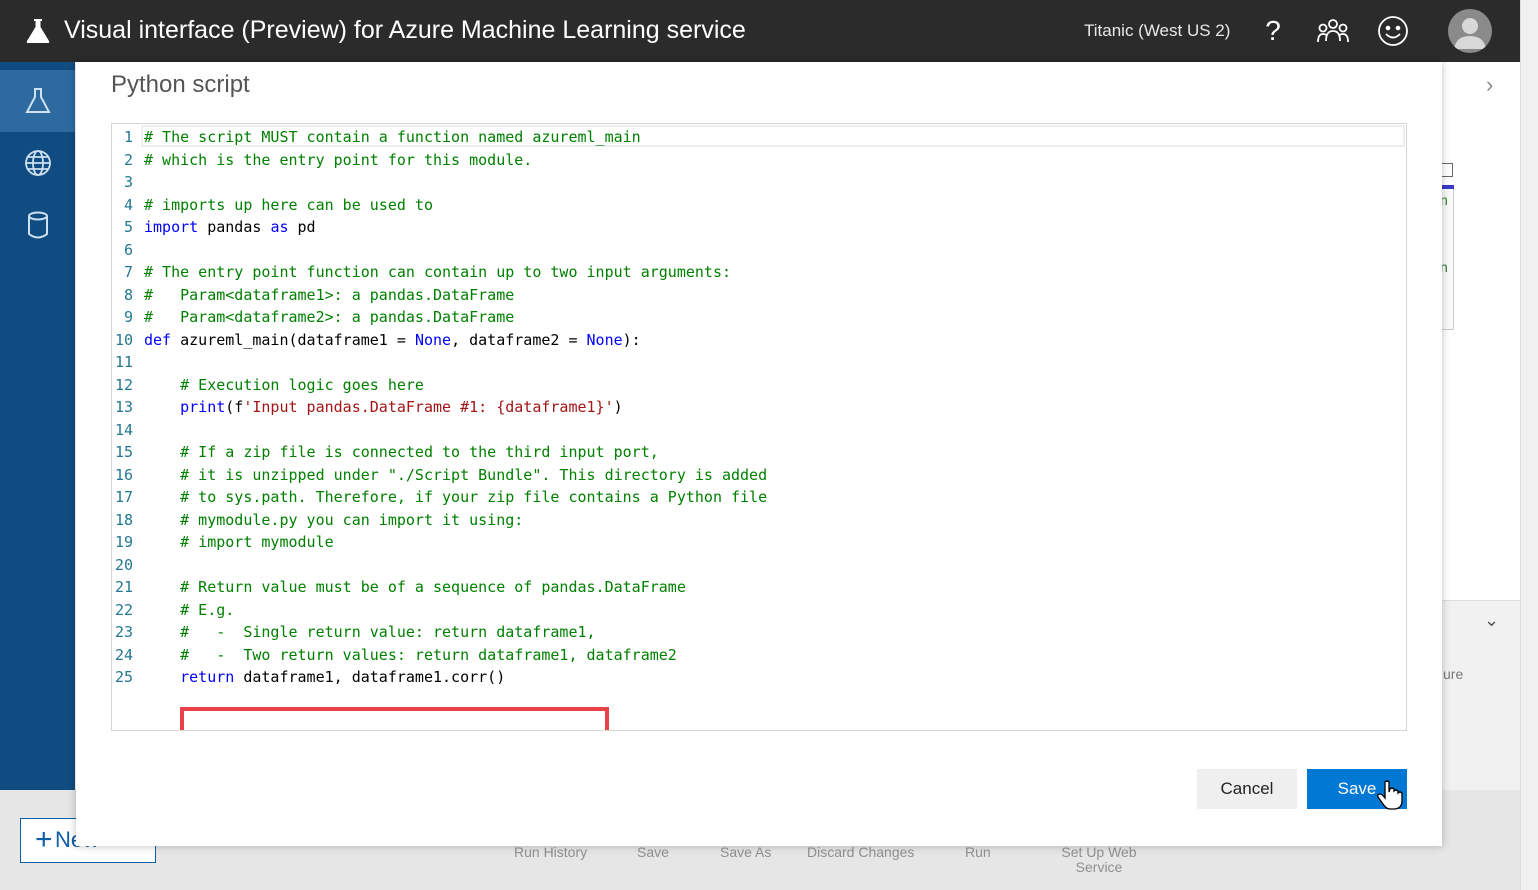 The width and height of the screenshot is (1538, 890). I want to click on flask-icon, so click(37, 100).